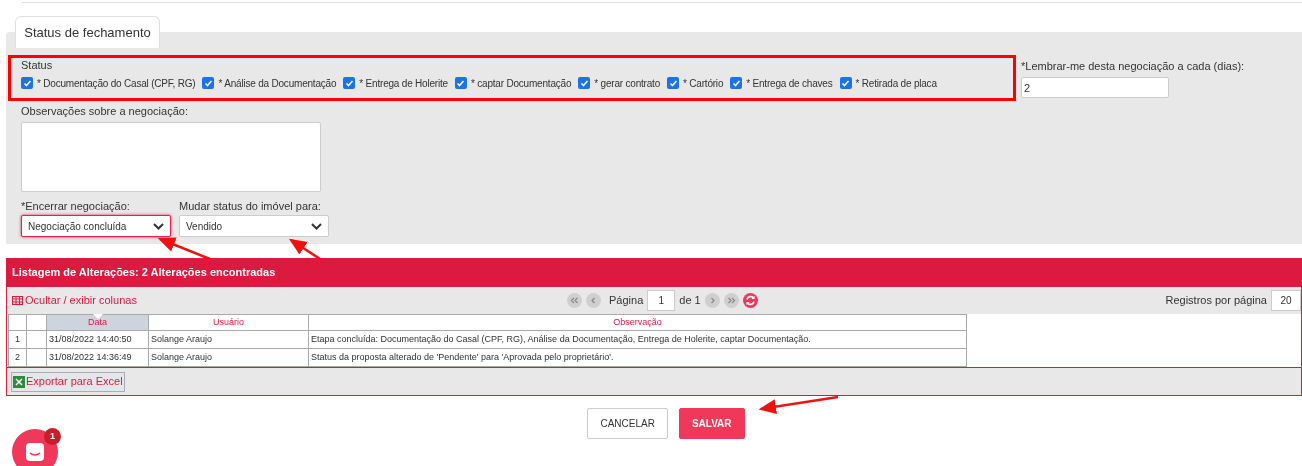  What do you see at coordinates (19, 381) in the screenshot?
I see `spreadsheet-icon` at bounding box center [19, 381].